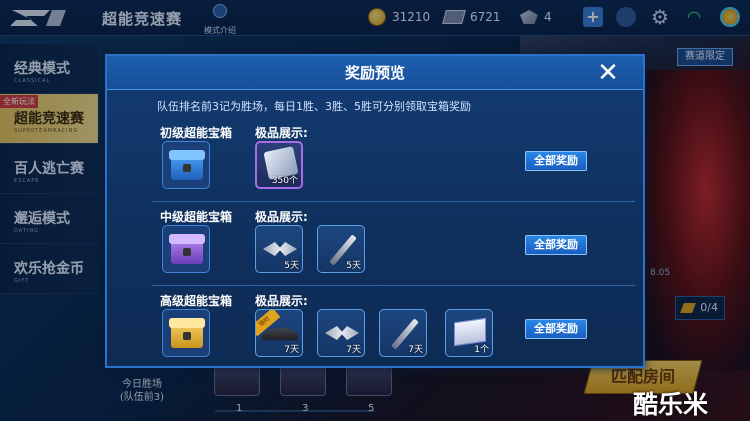 The width and height of the screenshot is (750, 421). I want to click on card-icon: 350个, so click(279, 165).